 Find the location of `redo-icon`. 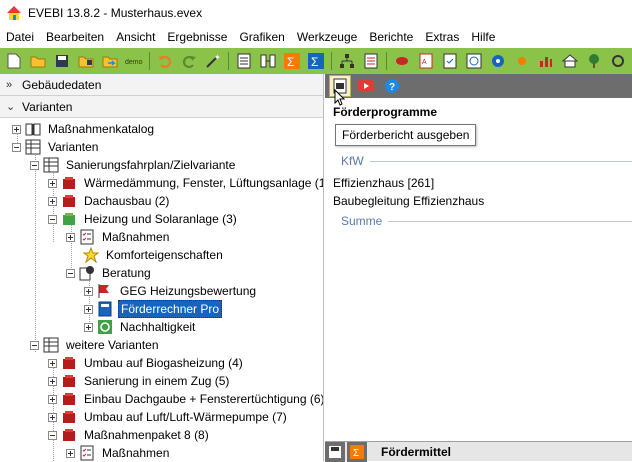

redo-icon is located at coordinates (189, 61).